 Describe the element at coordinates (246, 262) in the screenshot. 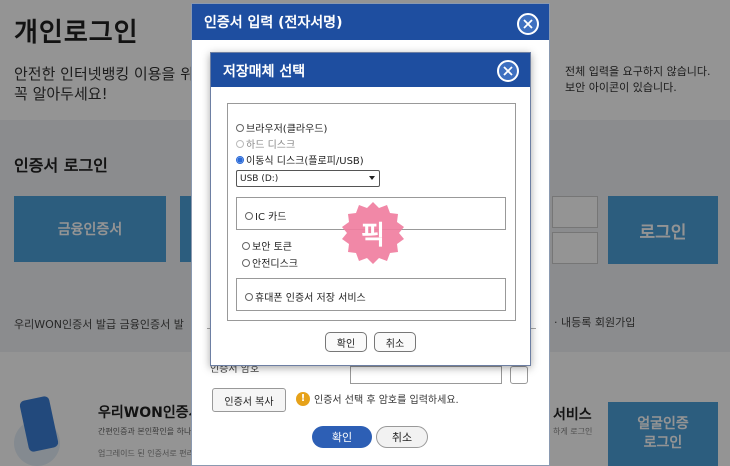

I see `radio-safe-disk` at that location.